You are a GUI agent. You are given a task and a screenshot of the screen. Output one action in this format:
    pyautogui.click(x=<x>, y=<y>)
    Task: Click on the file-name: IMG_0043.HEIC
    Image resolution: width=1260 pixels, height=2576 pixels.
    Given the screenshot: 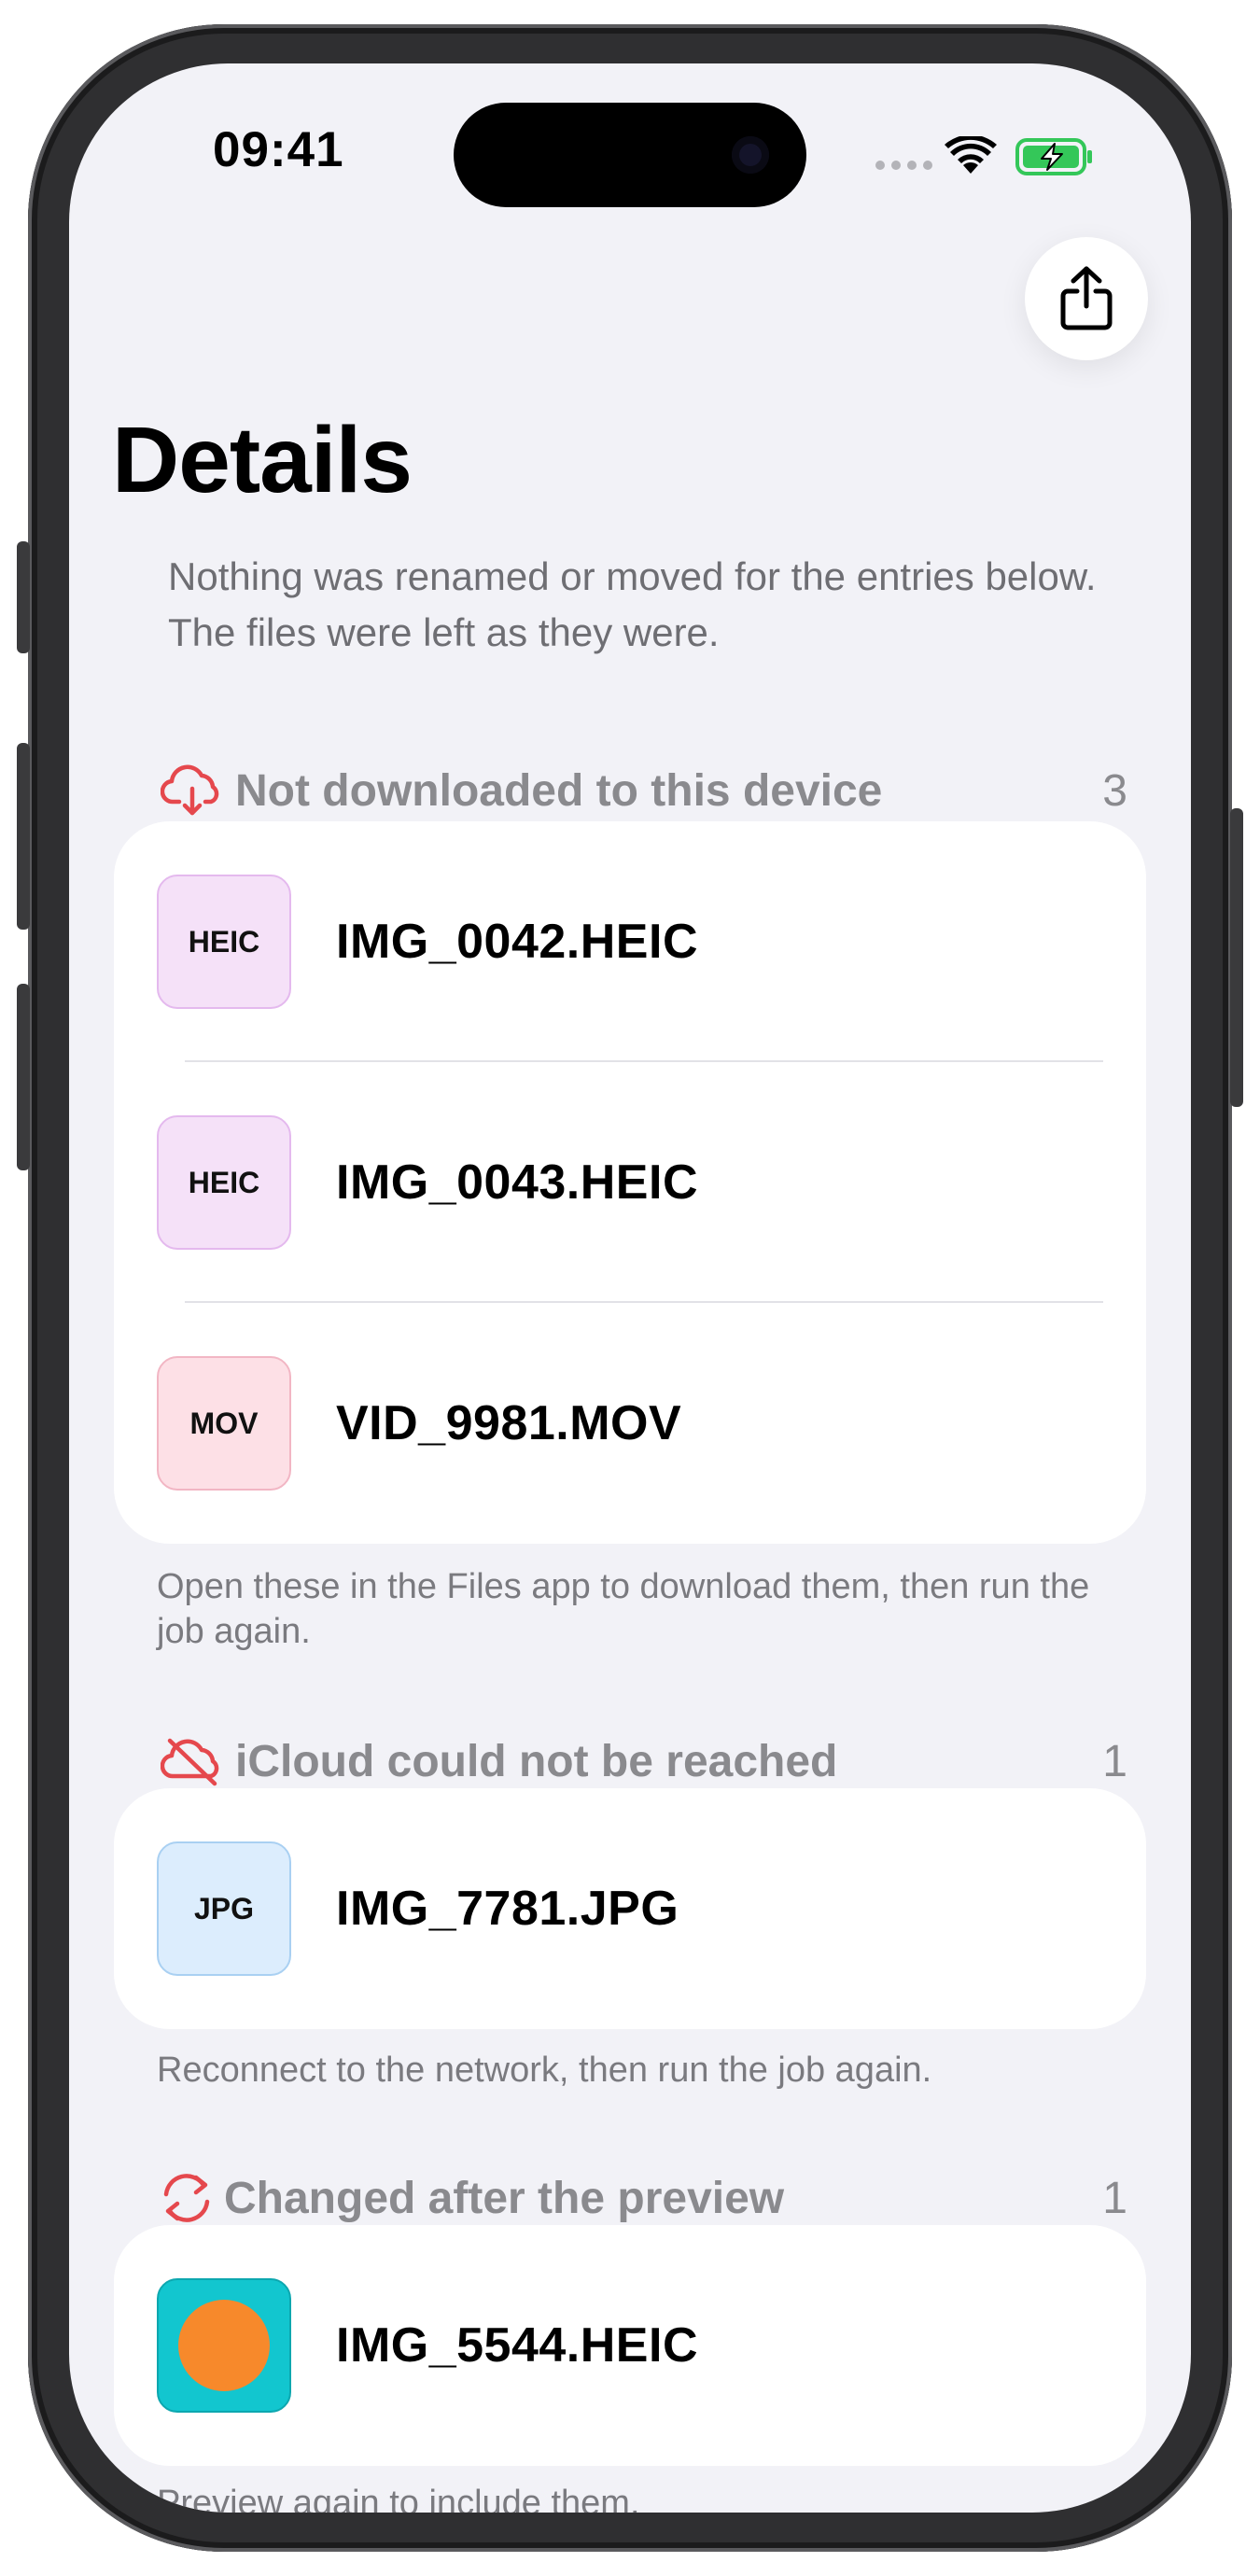 What is the action you would take?
    pyautogui.click(x=517, y=1182)
    